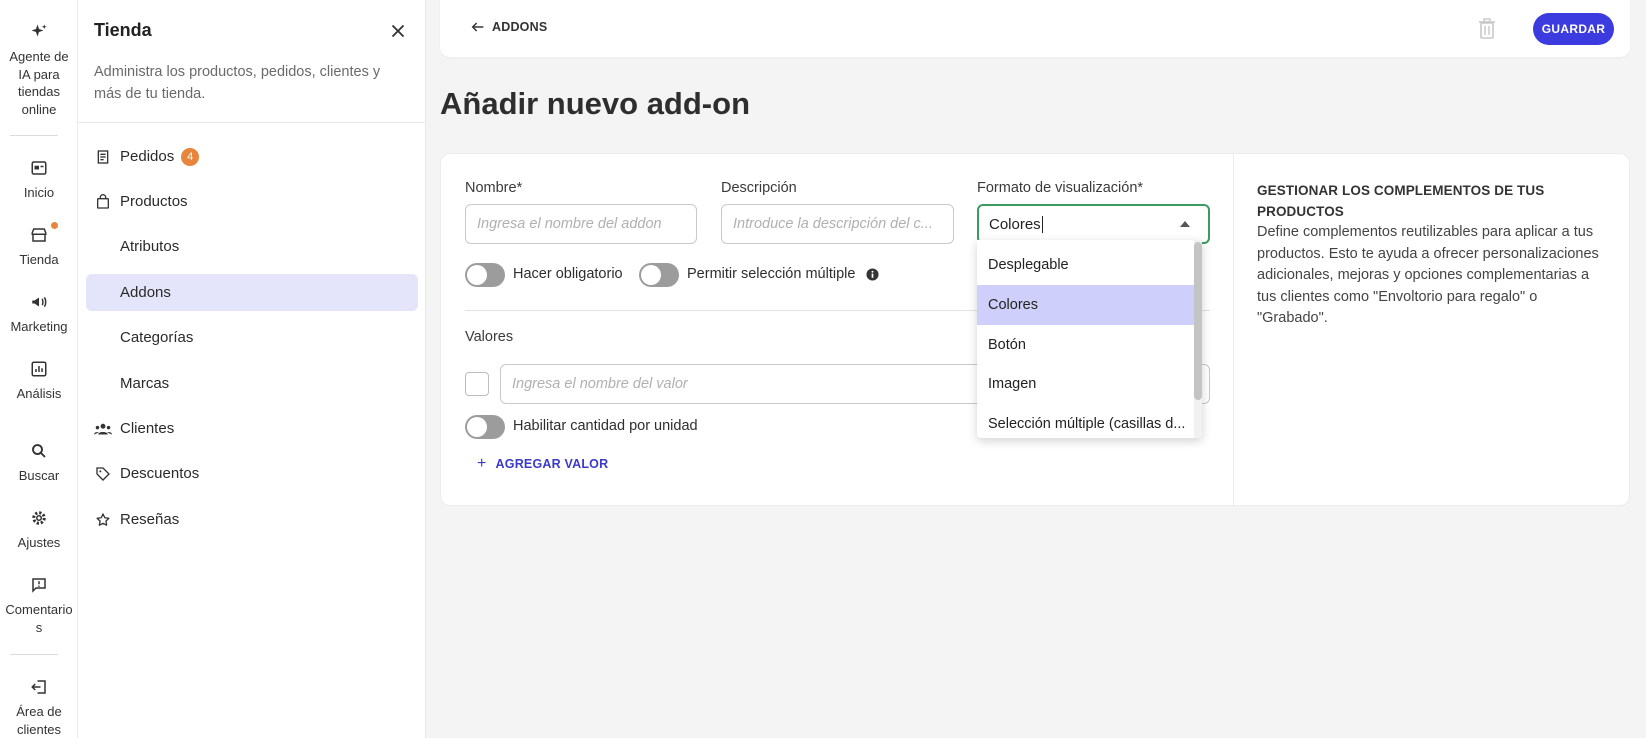  What do you see at coordinates (252, 122) in the screenshot?
I see `panel-divider` at bounding box center [252, 122].